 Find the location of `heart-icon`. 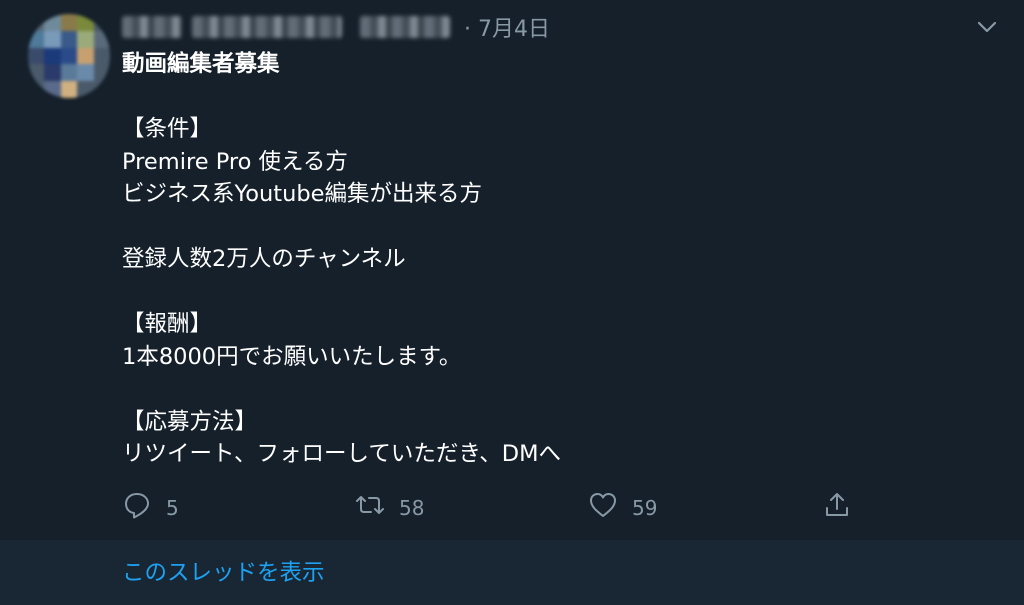

heart-icon is located at coordinates (603, 507).